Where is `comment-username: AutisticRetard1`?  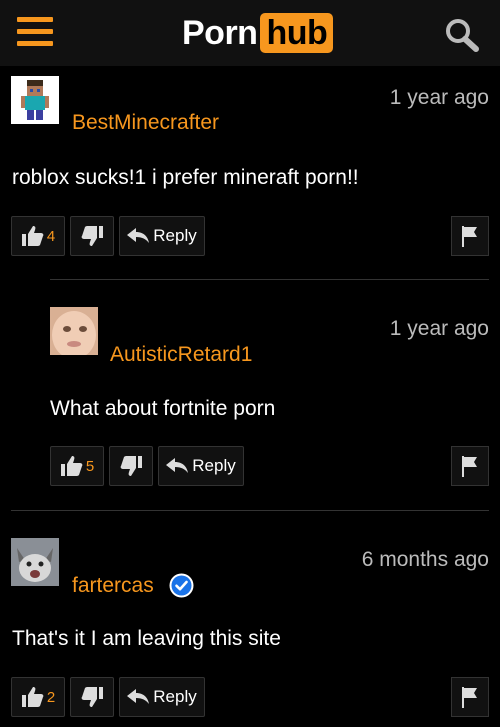 comment-username: AutisticRetard1 is located at coordinates (181, 355).